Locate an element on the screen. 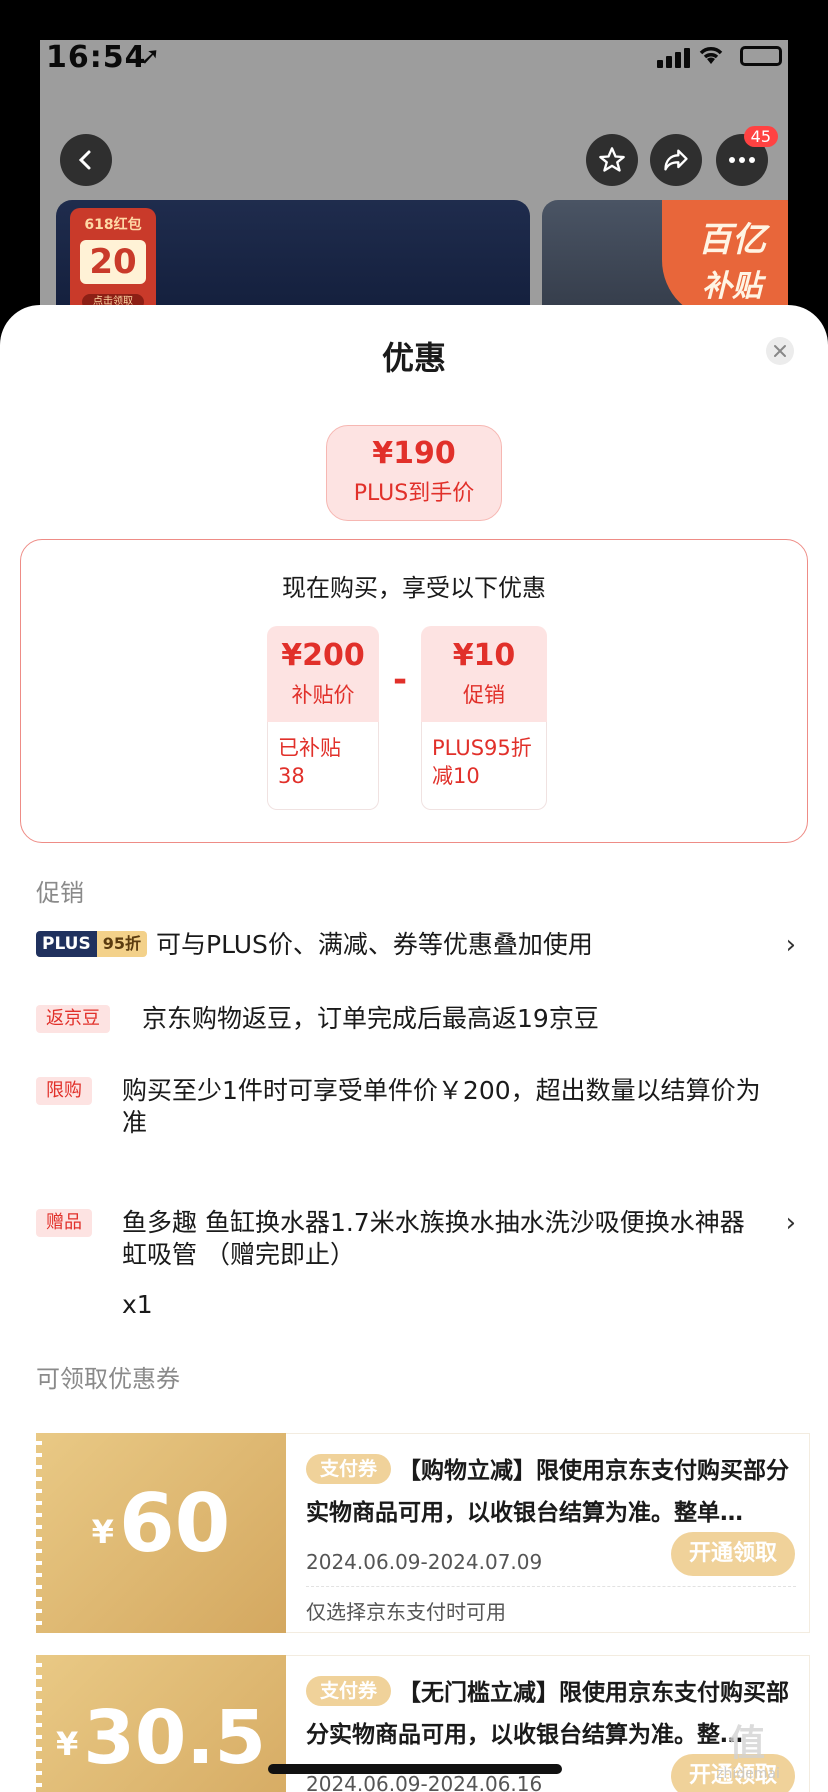 This screenshot has width=828, height=1792. coupon-amount-panel: ¥ 30.5 is located at coordinates (161, 1723).